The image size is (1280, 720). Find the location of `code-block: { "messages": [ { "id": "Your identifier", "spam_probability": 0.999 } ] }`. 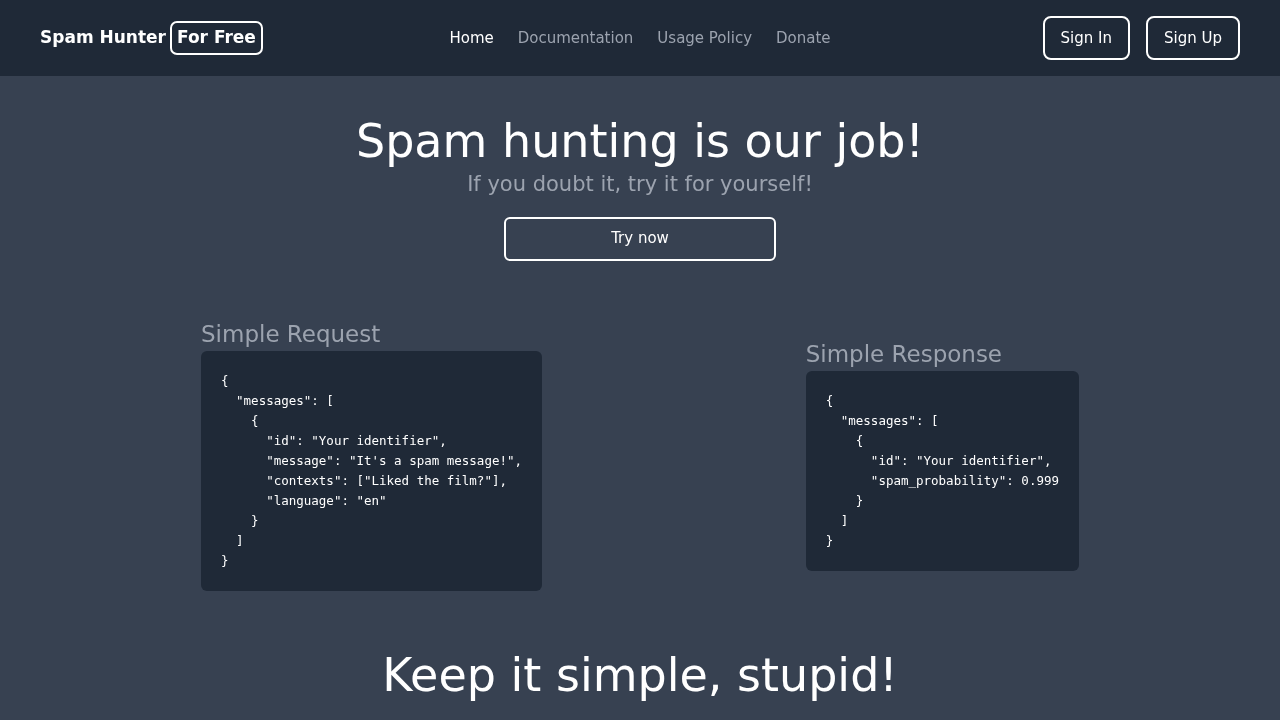

code-block: { "messages": [ { "id": "Your identifier", "spam_probability": 0.999 } ] } is located at coordinates (942, 471).